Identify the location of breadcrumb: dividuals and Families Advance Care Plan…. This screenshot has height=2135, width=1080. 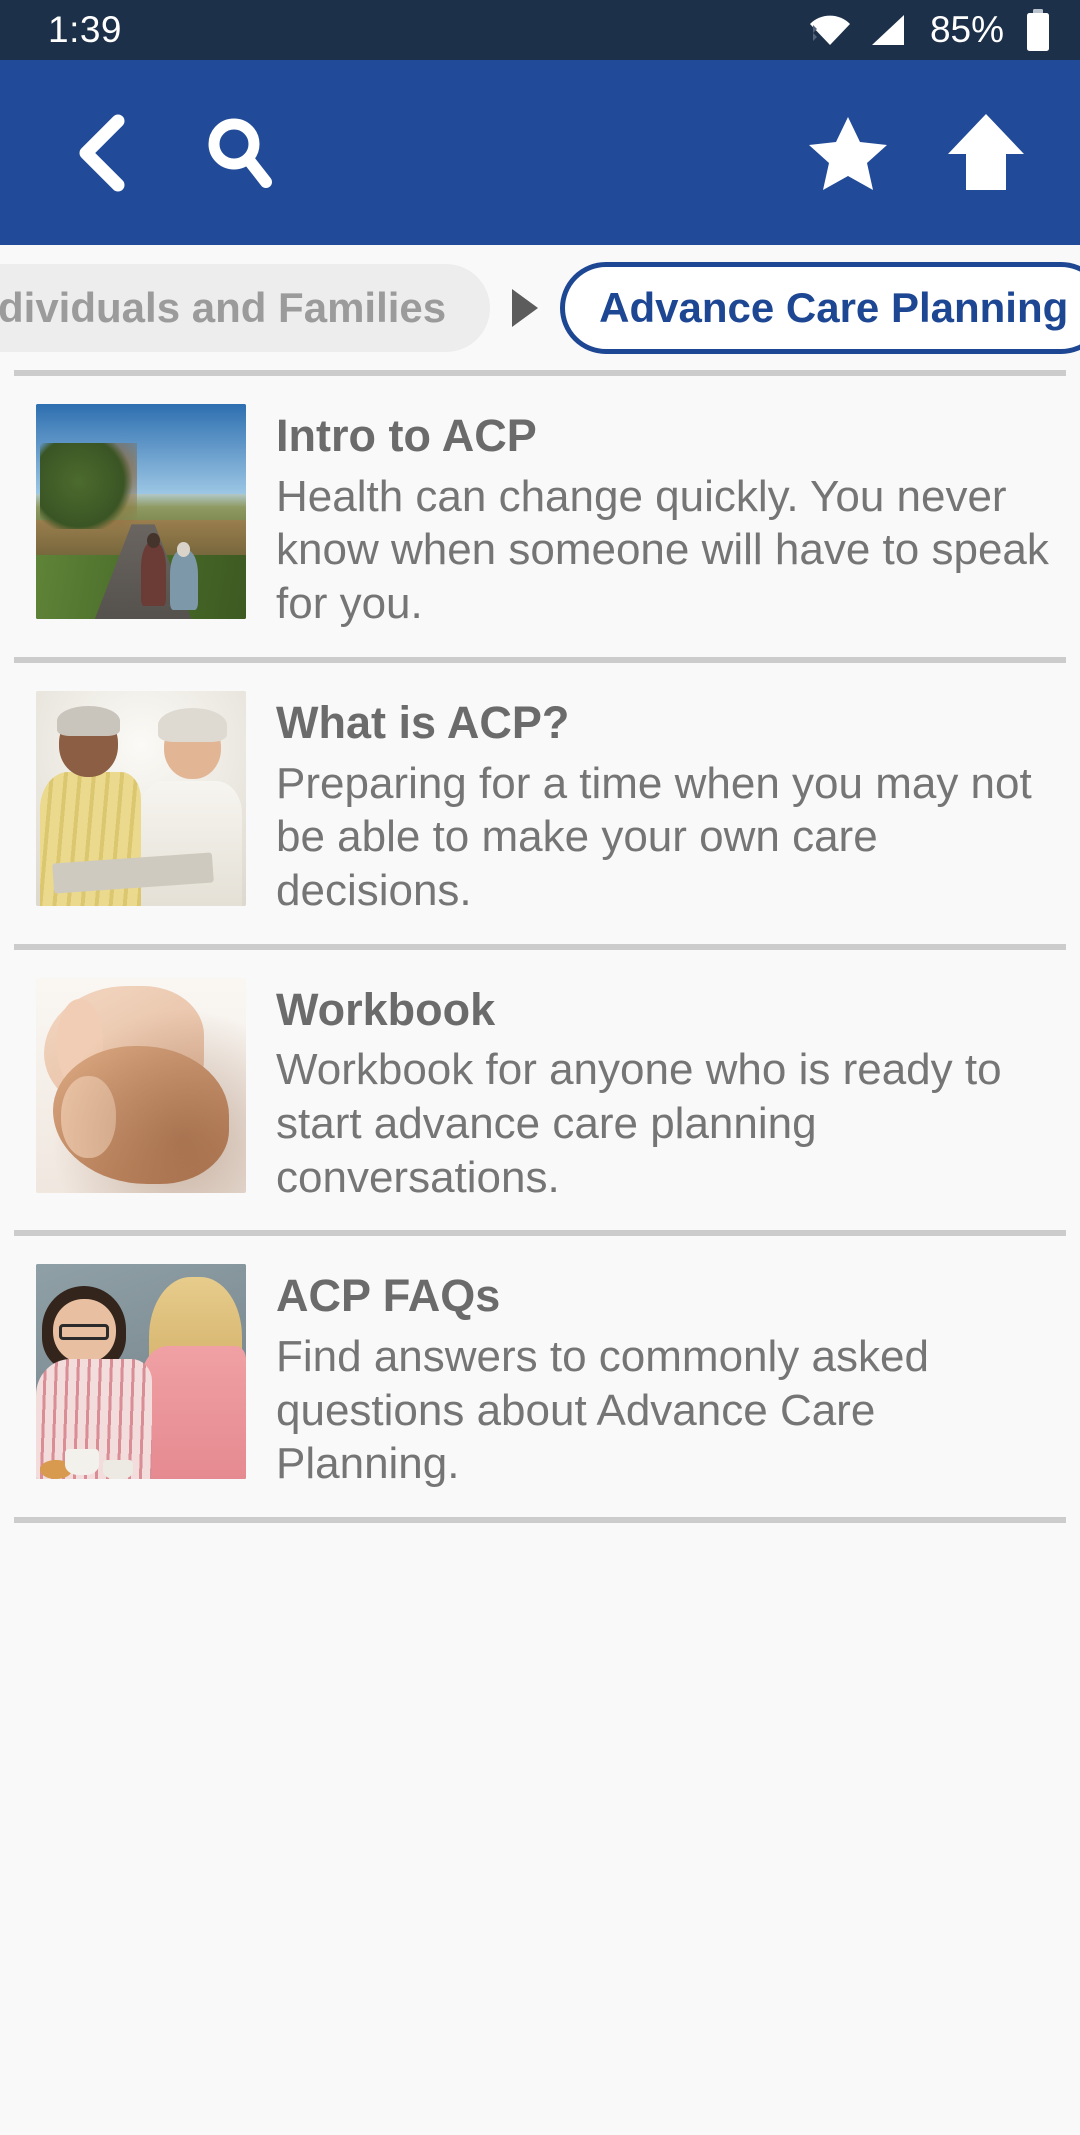
(540, 307).